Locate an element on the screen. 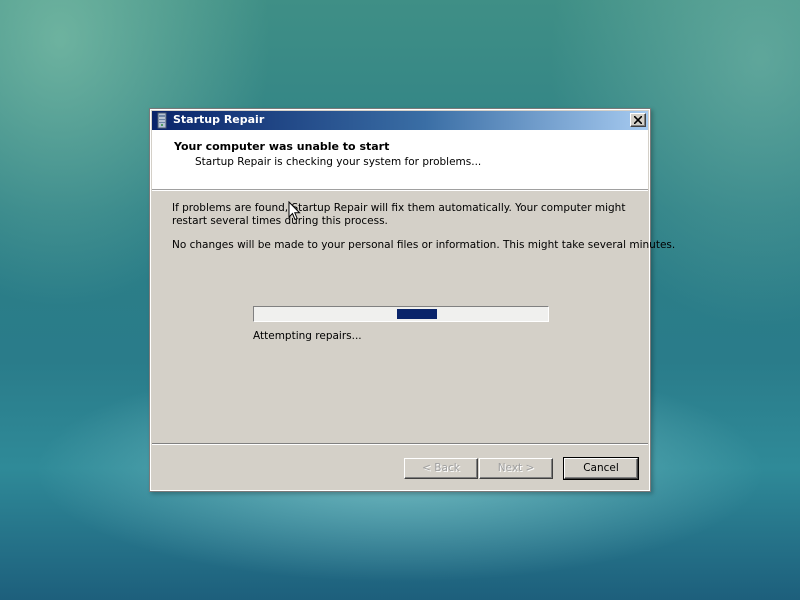  mouse-pointer-icon is located at coordinates (294, 211).